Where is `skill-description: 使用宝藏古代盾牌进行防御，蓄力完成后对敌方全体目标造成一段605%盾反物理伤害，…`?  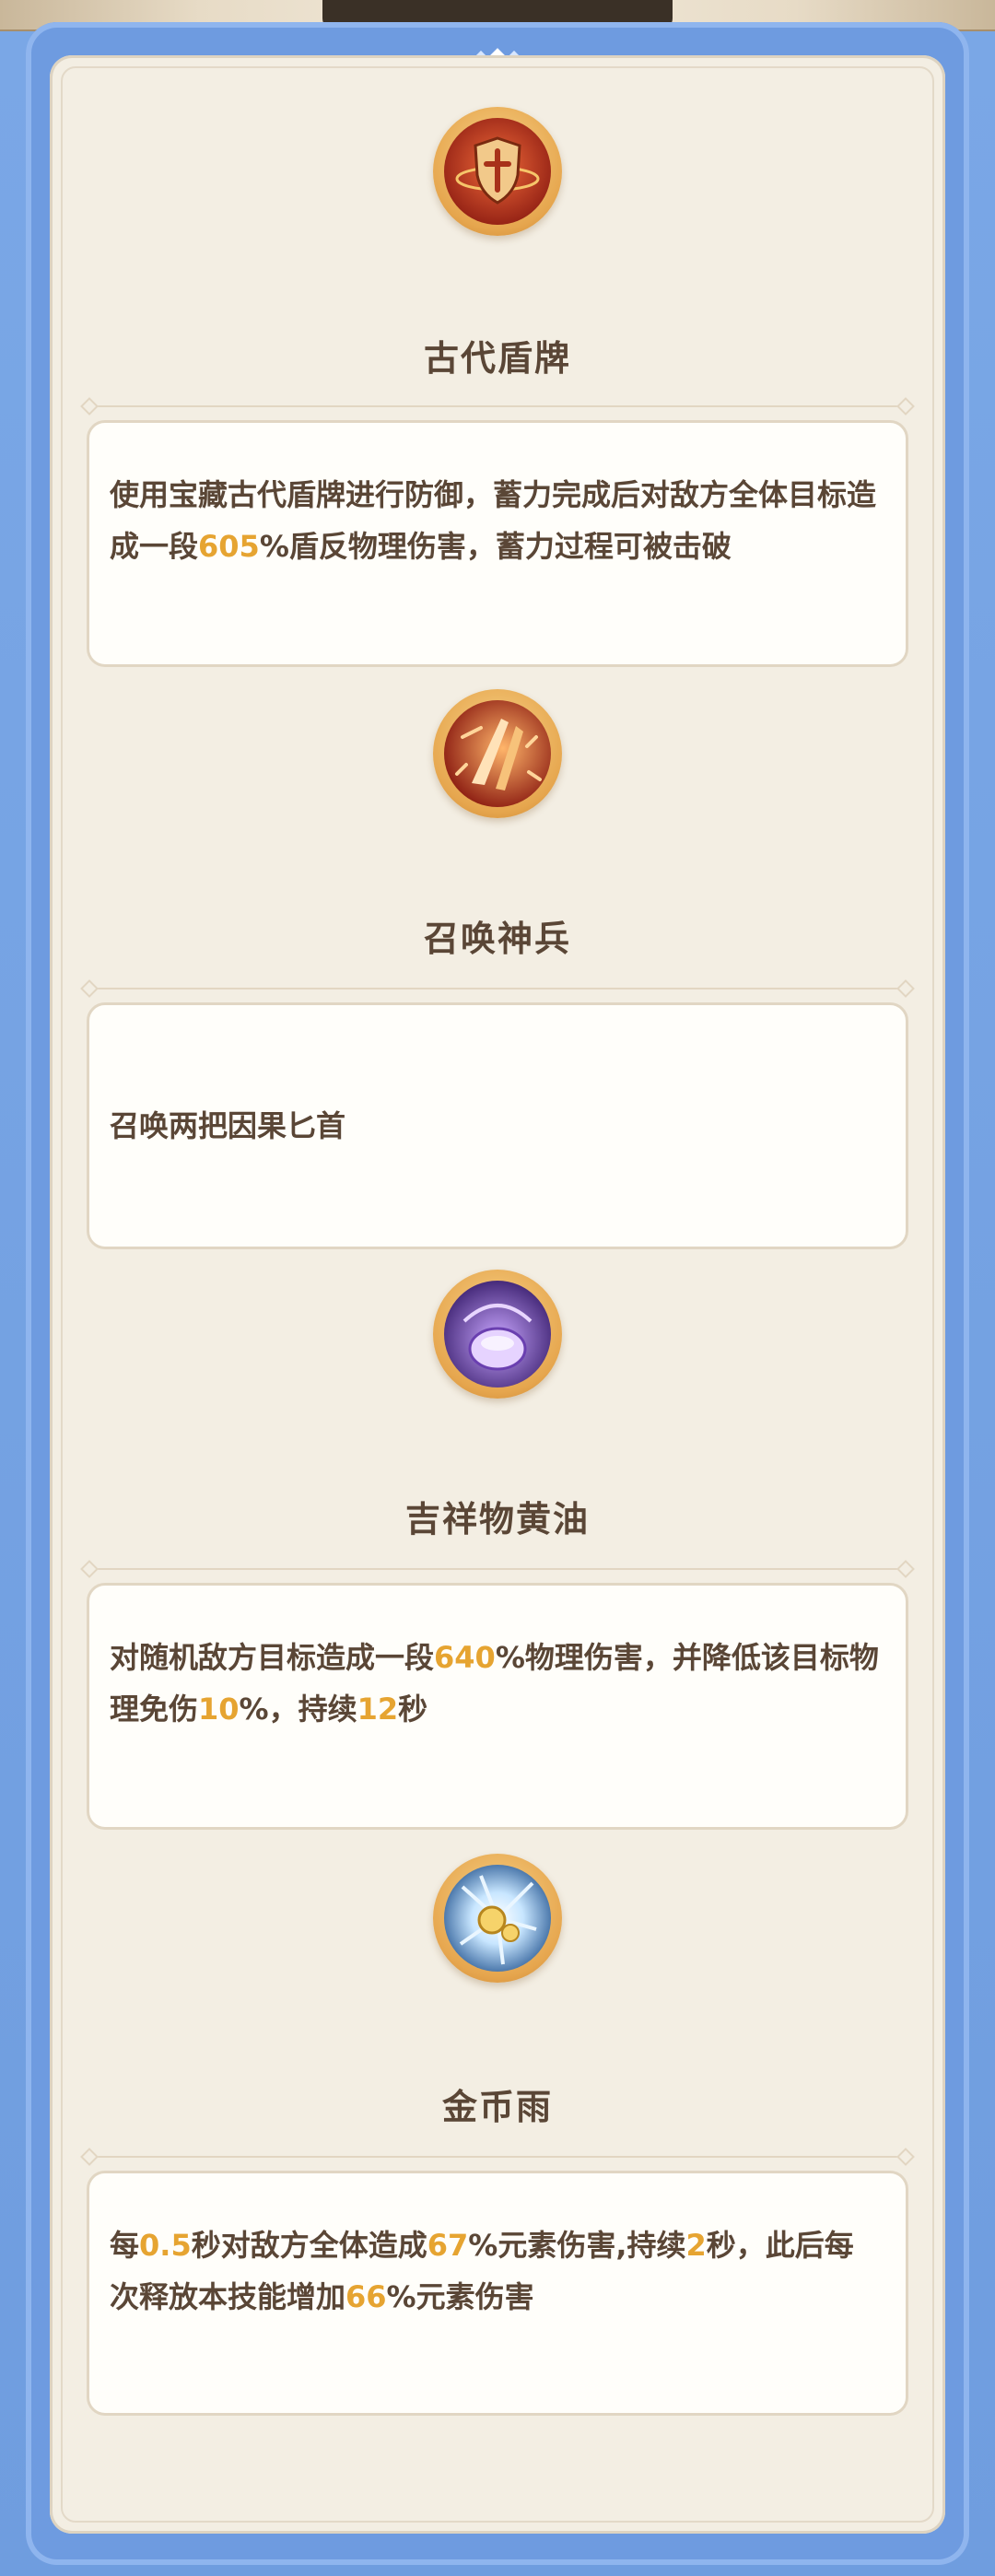
skill-description: 使用宝藏古代盾牌进行防御，蓄力完成后对敌方全体目标造成一段605%盾反物理伤害，… is located at coordinates (497, 543).